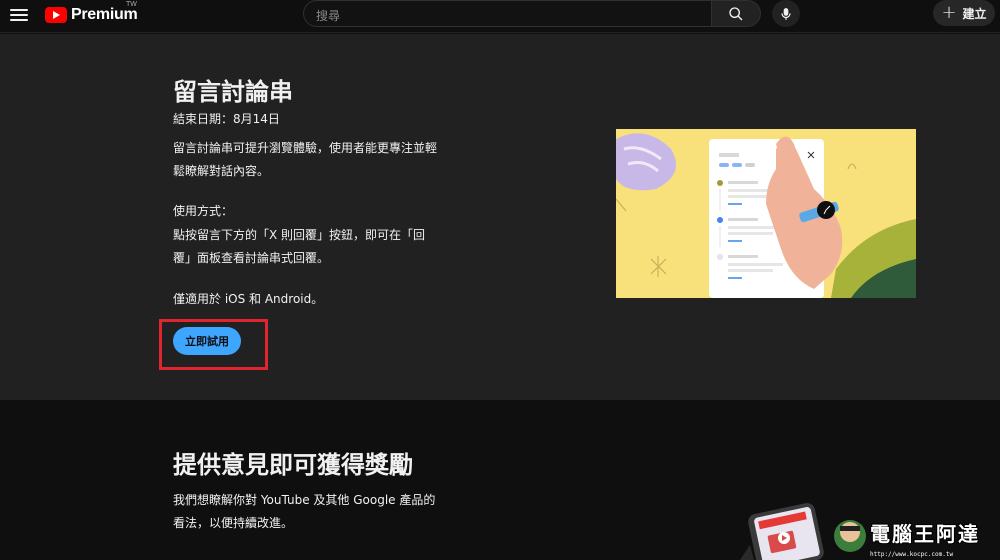 Image resolution: width=1000 pixels, height=560 pixels. I want to click on logo-region: TW, so click(131, 4).